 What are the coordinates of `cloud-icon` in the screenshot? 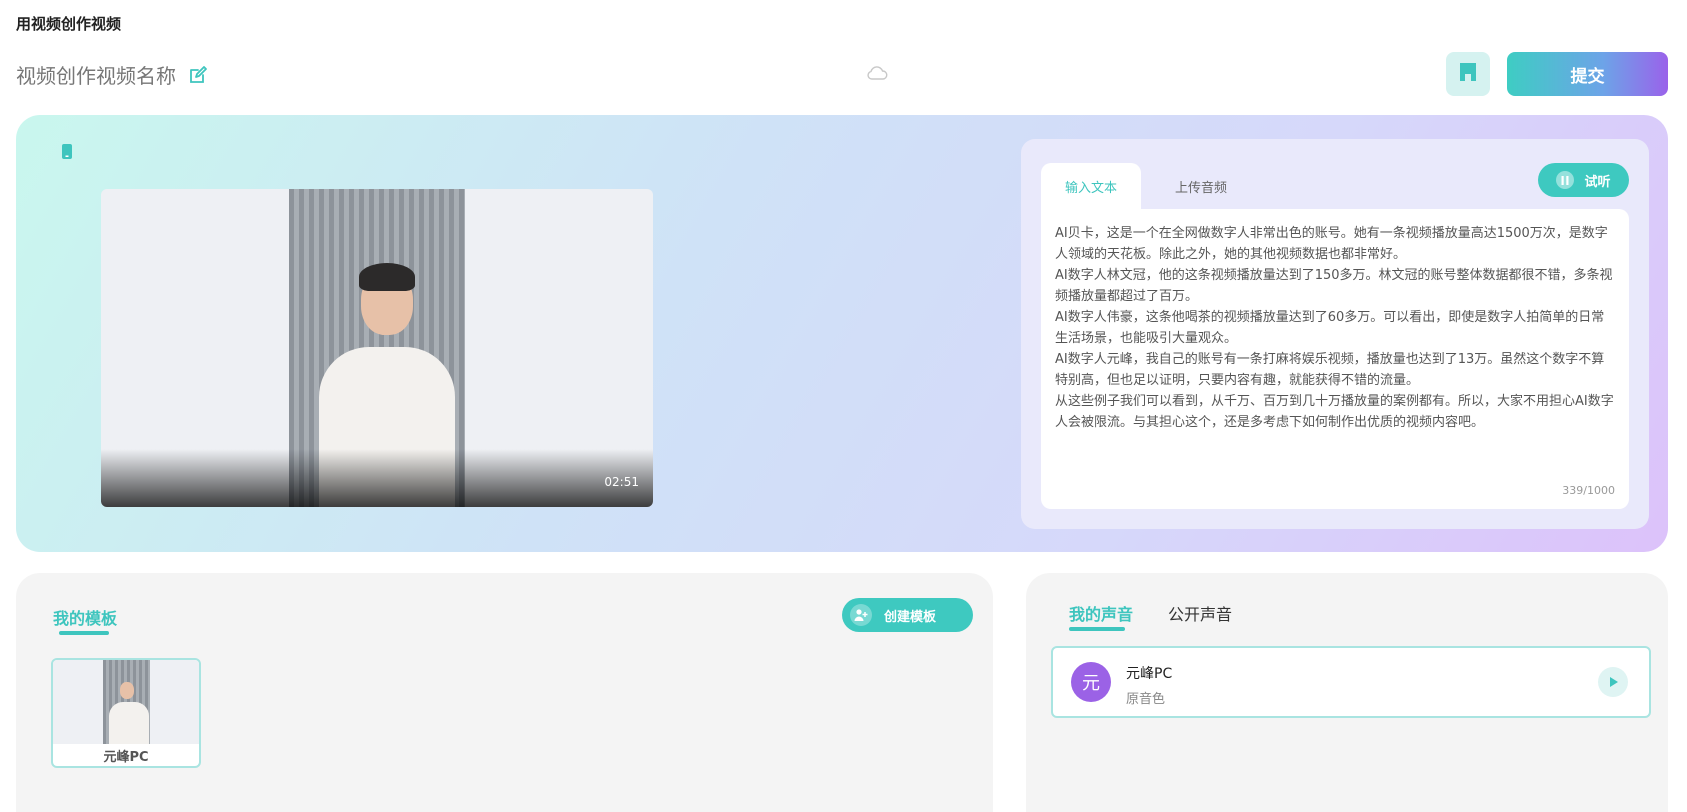 It's located at (877, 73).